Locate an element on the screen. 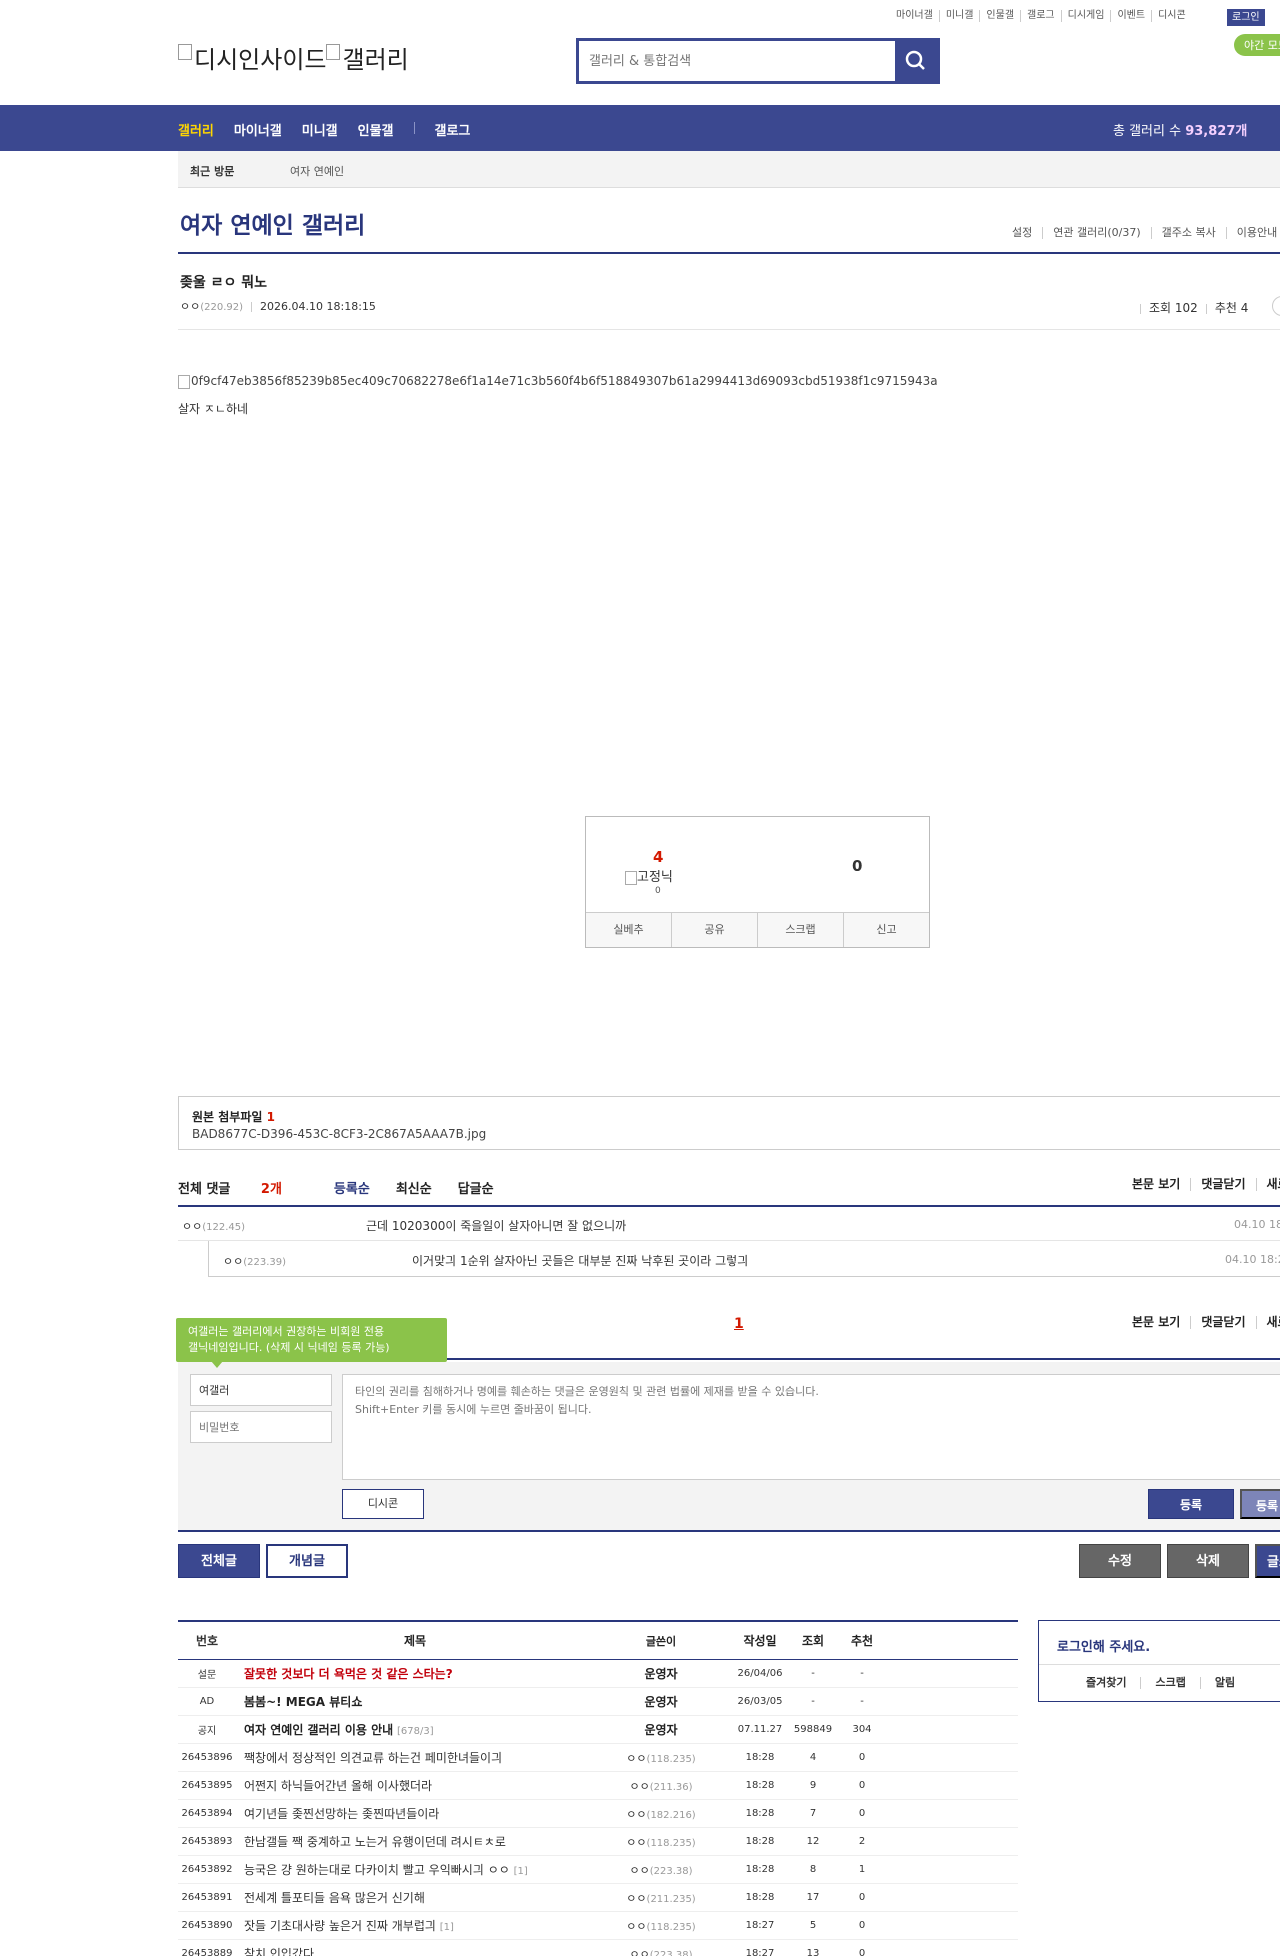 Image resolution: width=1280 pixels, height=1956 pixels. row-subject-text: 잘못한 것보다 더 욕먹은 것 같은 스타는? is located at coordinates (348, 1674).